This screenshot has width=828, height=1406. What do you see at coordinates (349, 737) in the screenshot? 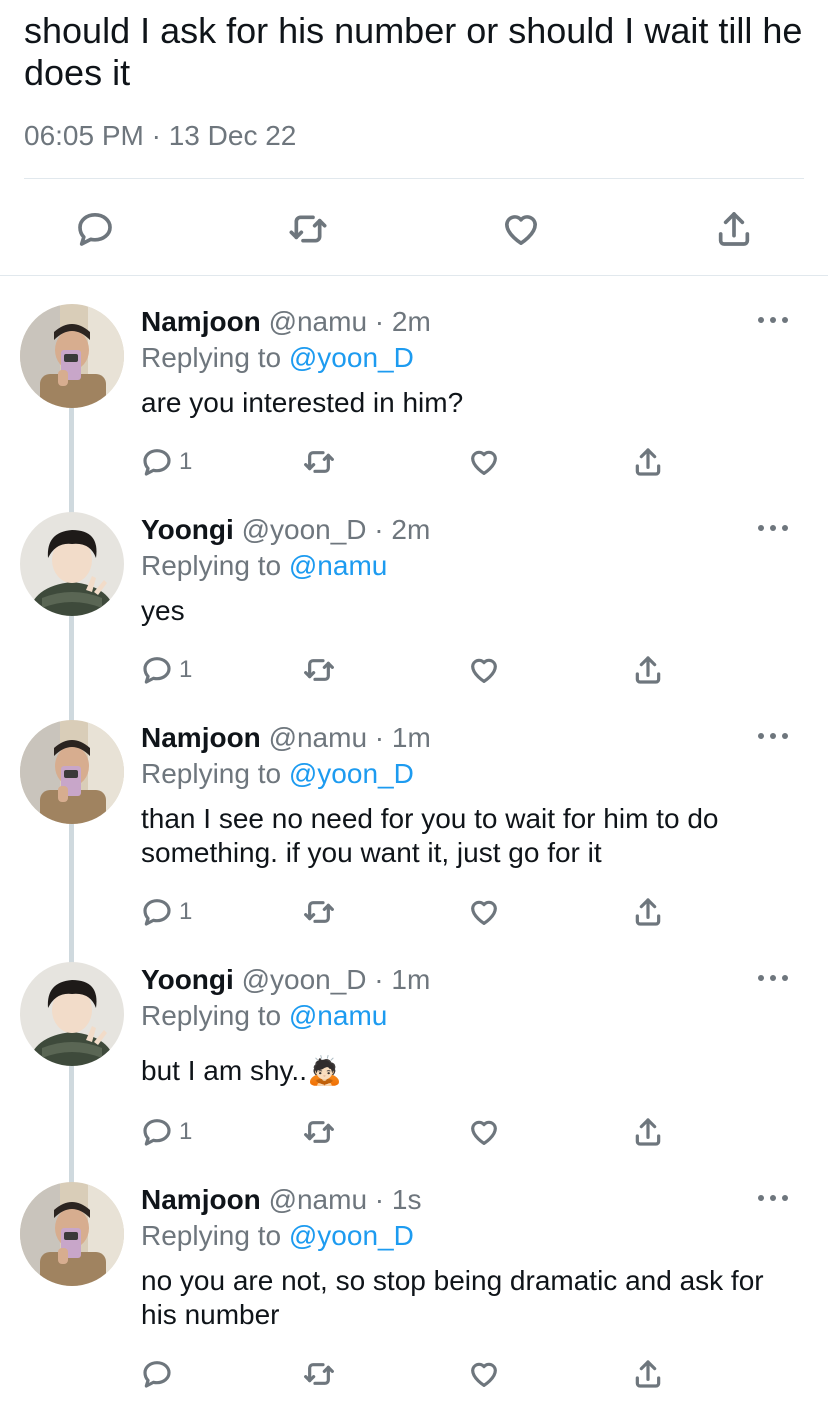
I see `handle-time: @namu · 1m` at bounding box center [349, 737].